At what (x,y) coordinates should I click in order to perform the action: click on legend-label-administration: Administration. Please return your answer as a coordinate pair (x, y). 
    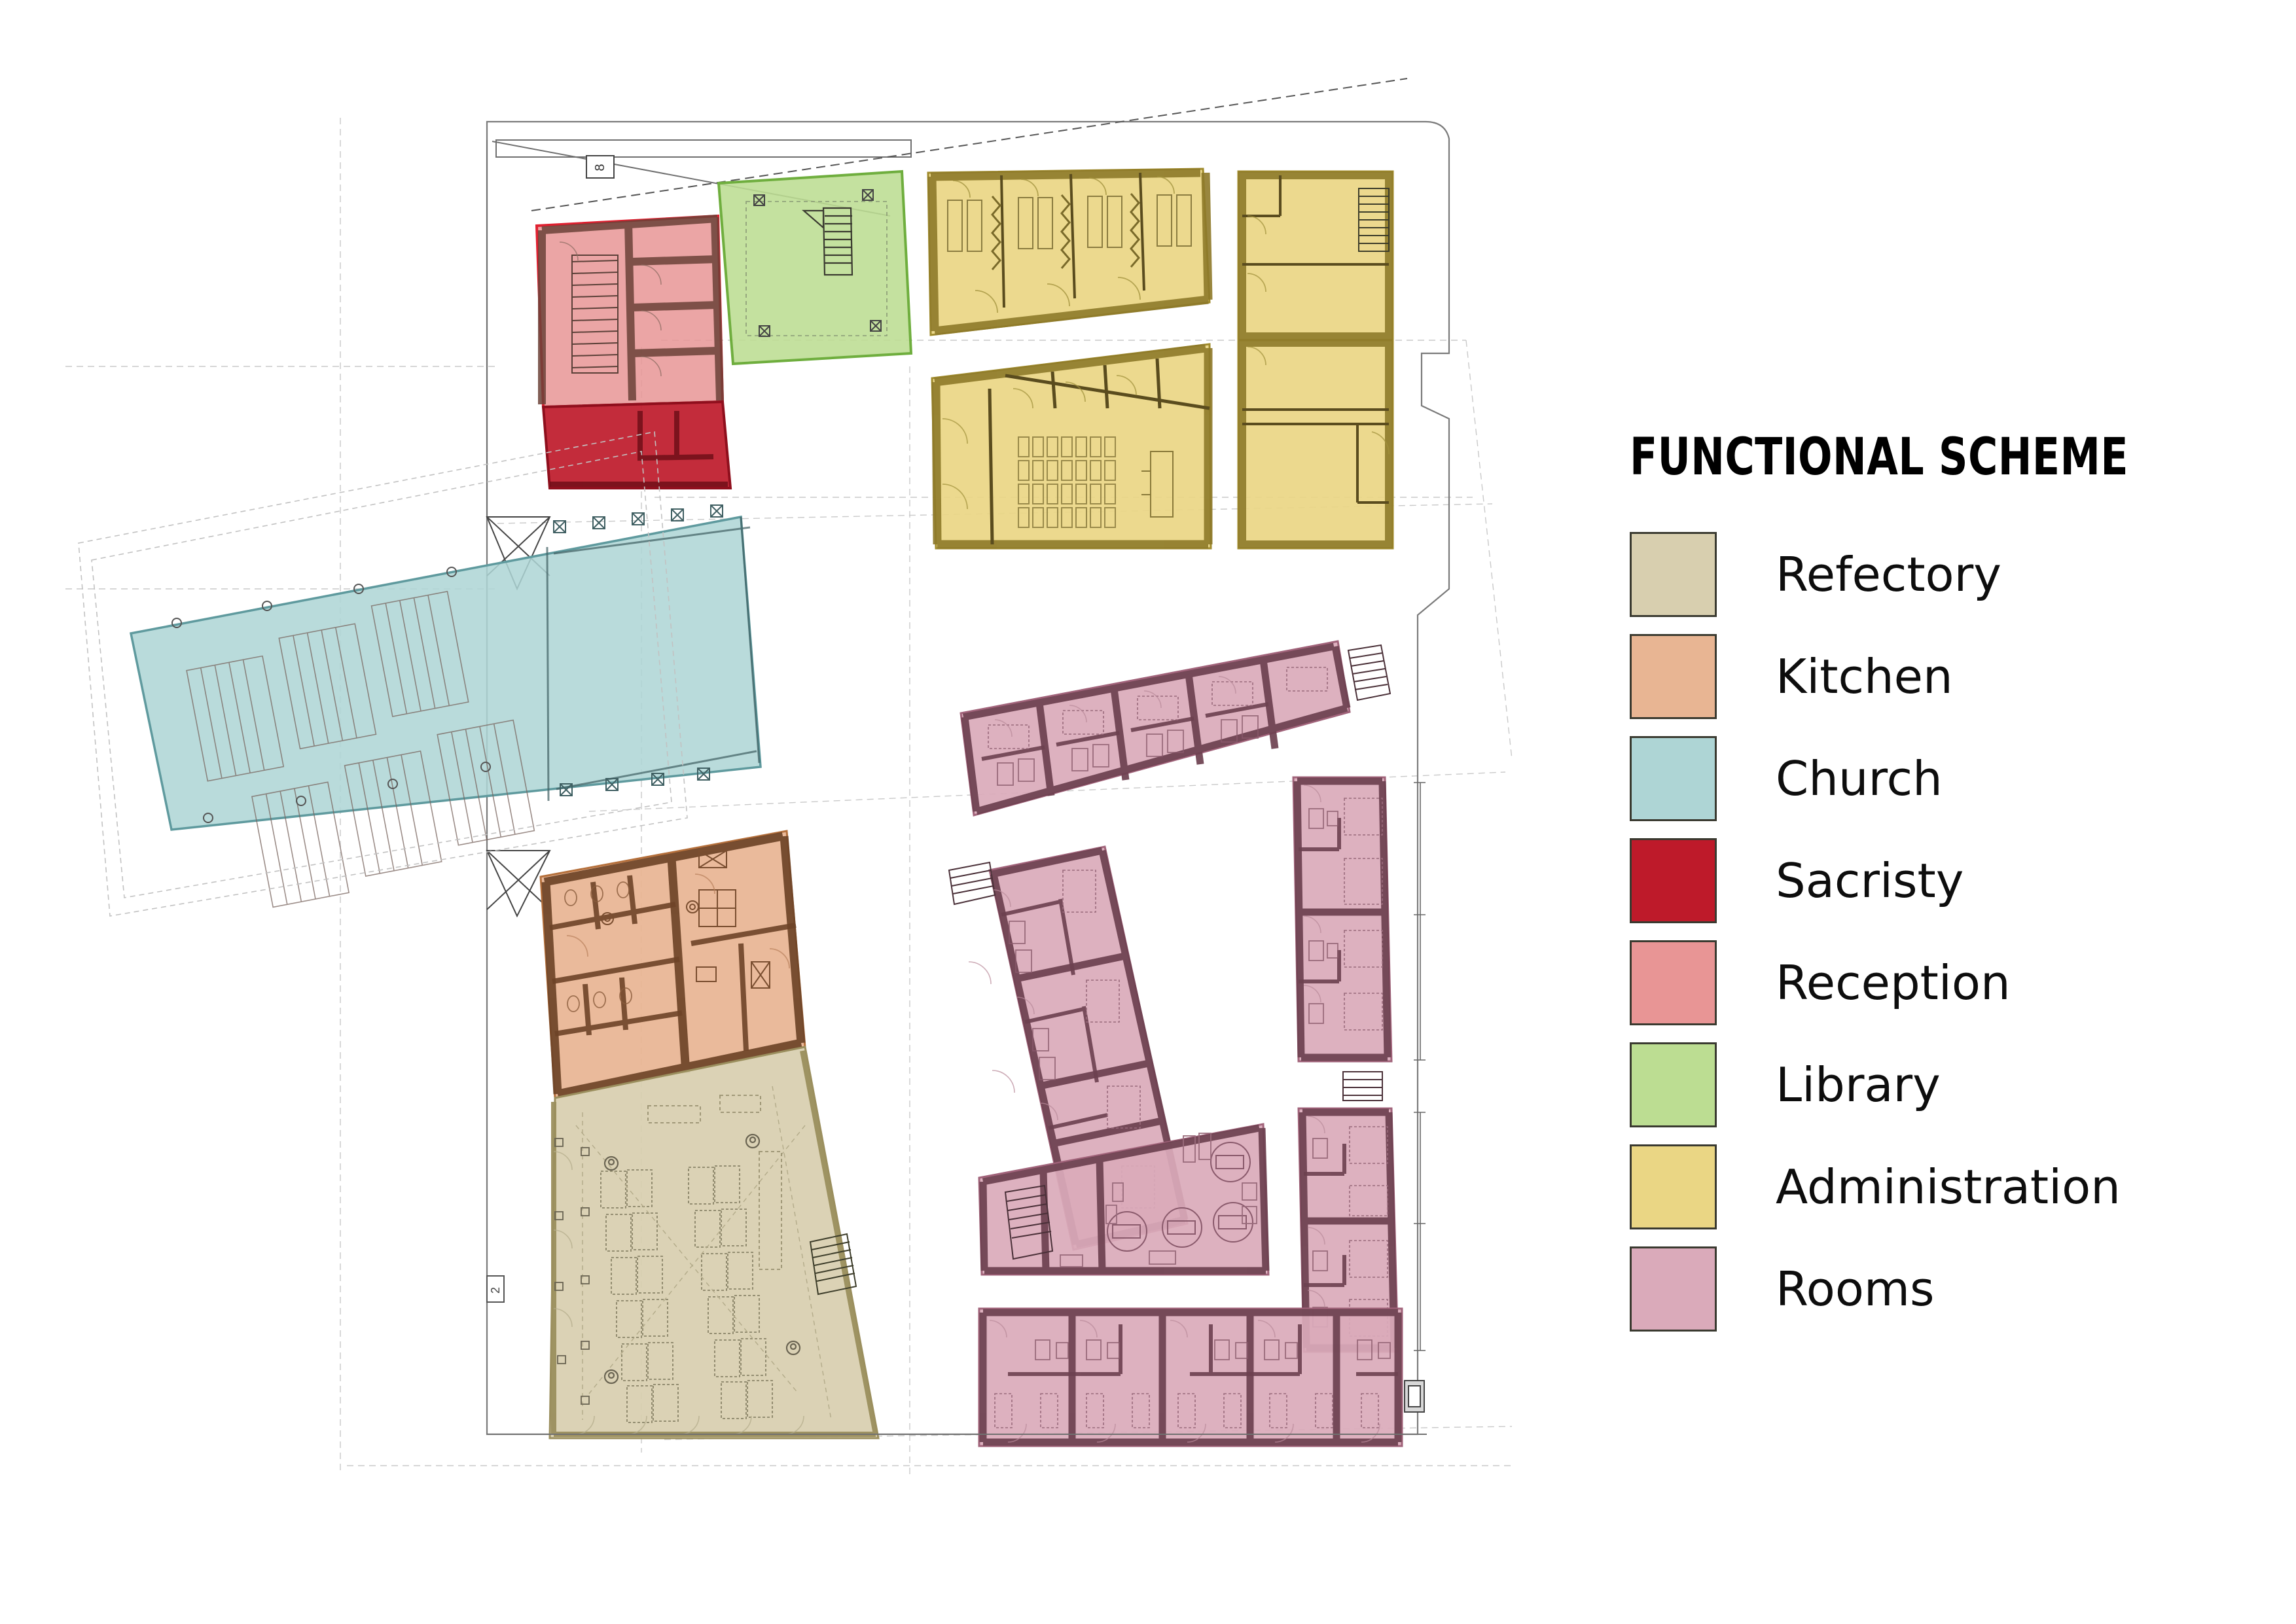
    Looking at the image, I should click on (1948, 1186).